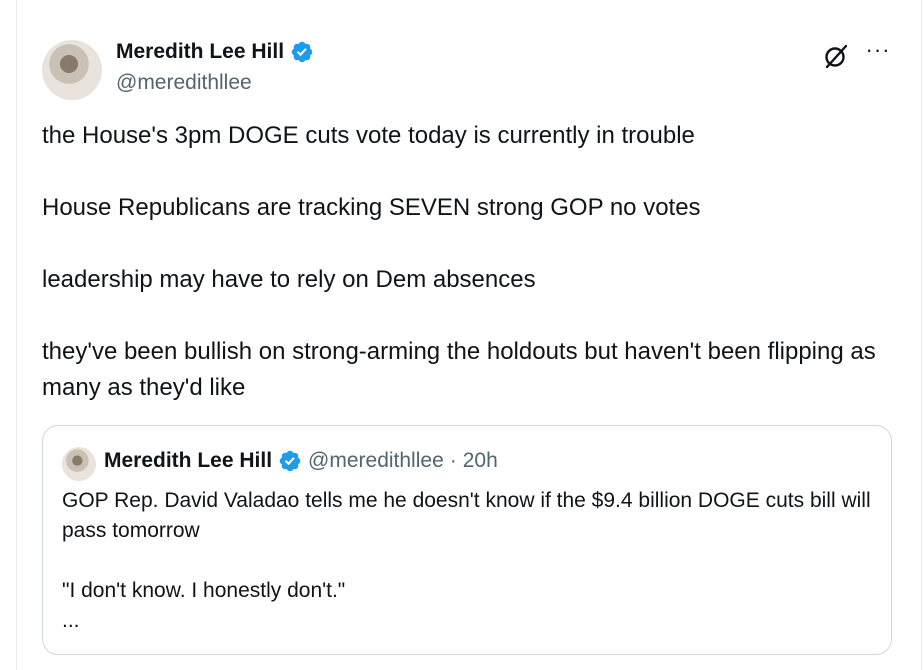 The image size is (924, 670). Describe the element at coordinates (376, 460) in the screenshot. I see `quoted-author-handle: @meredithllee` at that location.